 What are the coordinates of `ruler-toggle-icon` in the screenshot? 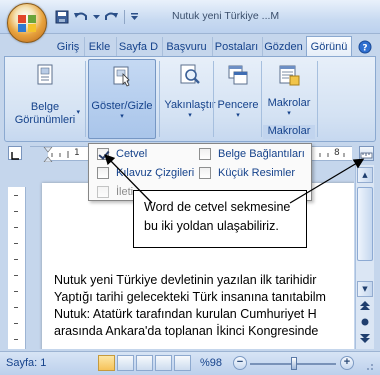 It's located at (366, 155).